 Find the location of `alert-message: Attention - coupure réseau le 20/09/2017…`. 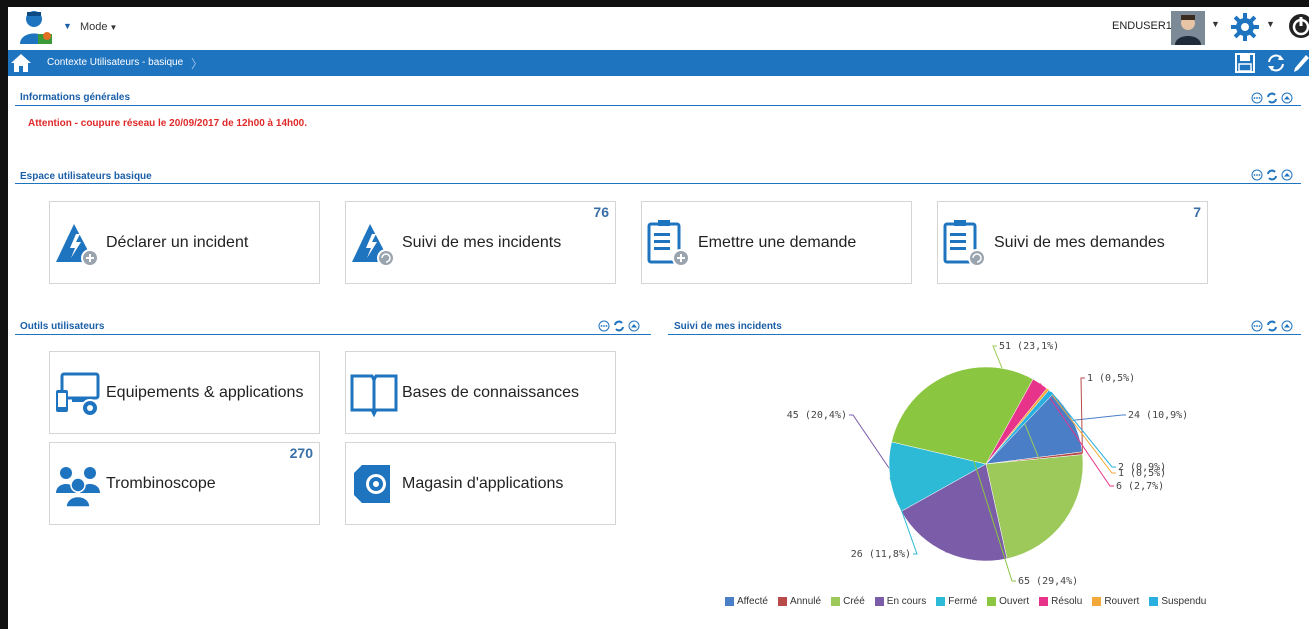

alert-message: Attention - coupure réseau le 20/09/2017… is located at coordinates (168, 123).